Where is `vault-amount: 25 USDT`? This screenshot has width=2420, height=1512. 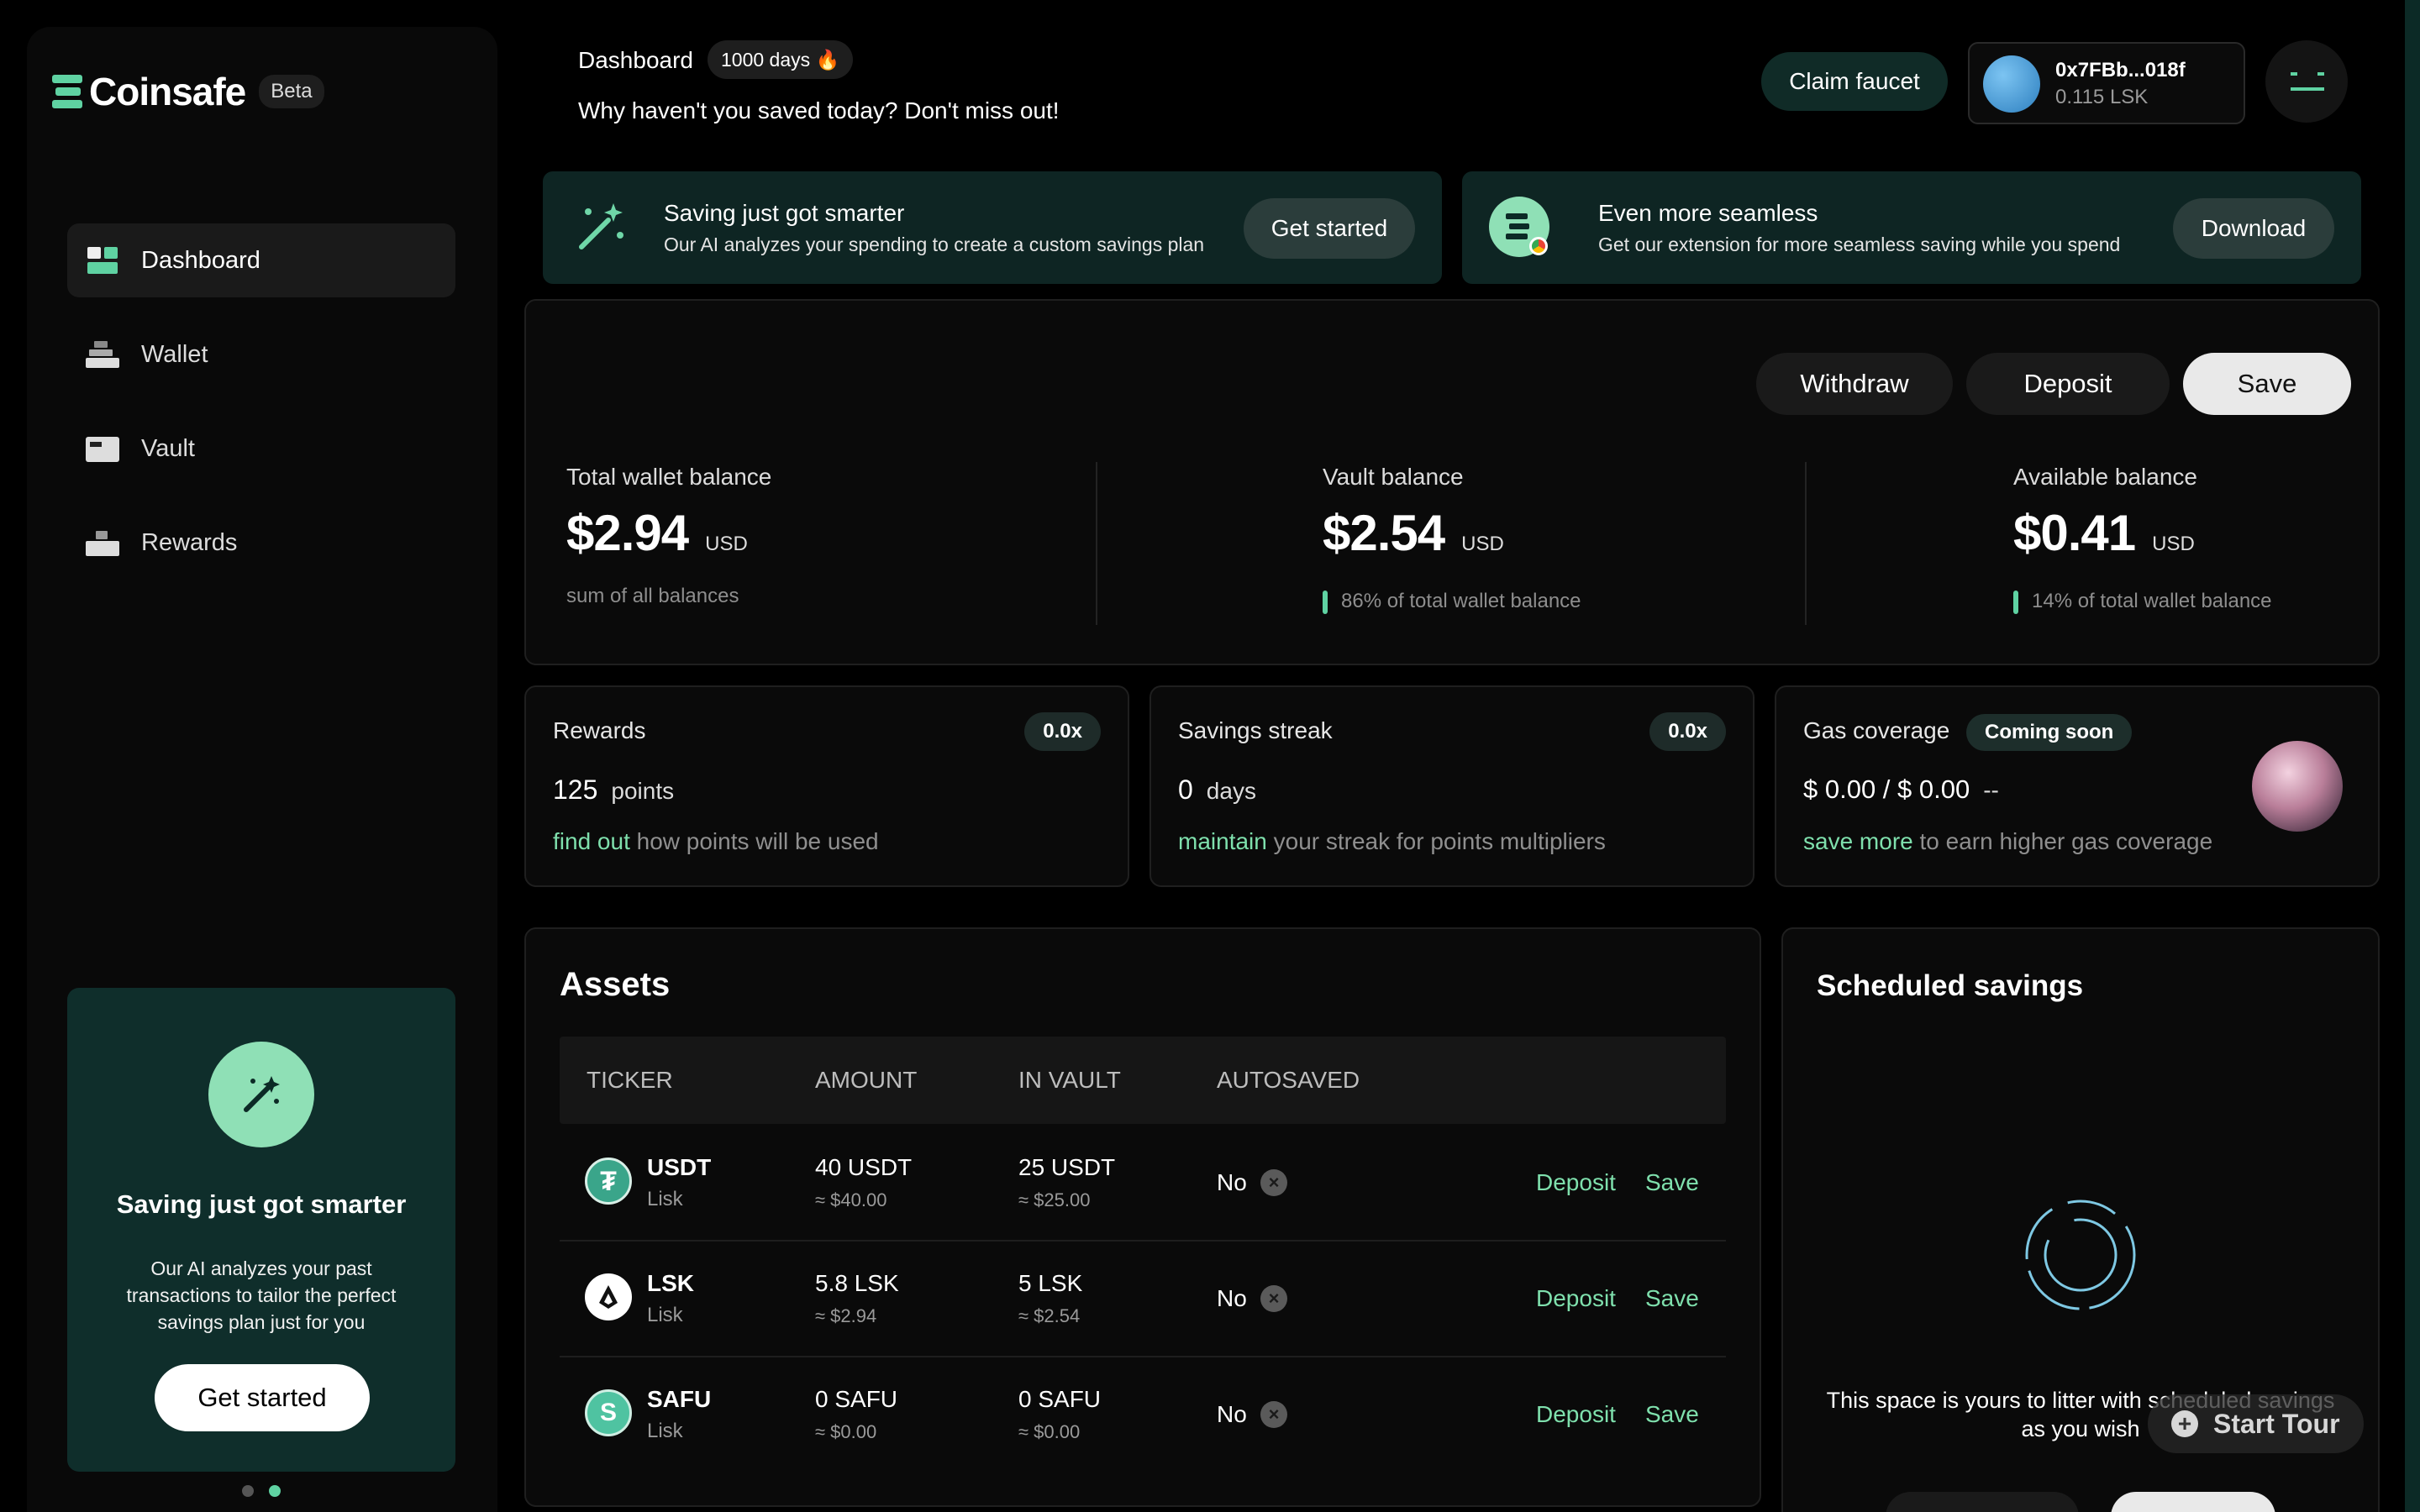
vault-amount: 25 USDT is located at coordinates (1067, 1167).